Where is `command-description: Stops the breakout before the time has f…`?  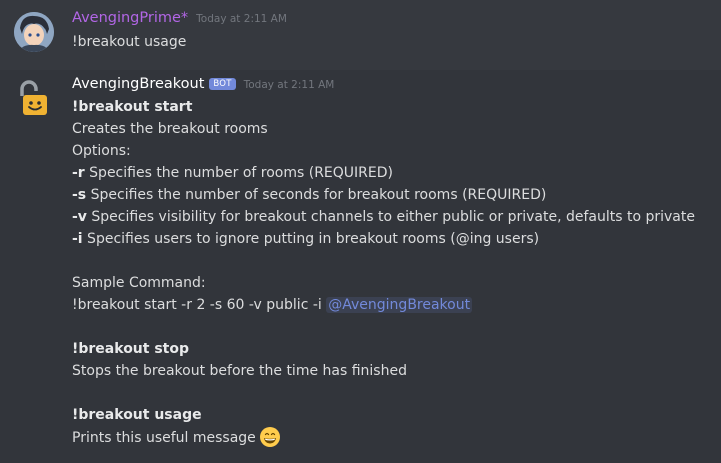 command-description: Stops the breakout before the time has f… is located at coordinates (239, 371).